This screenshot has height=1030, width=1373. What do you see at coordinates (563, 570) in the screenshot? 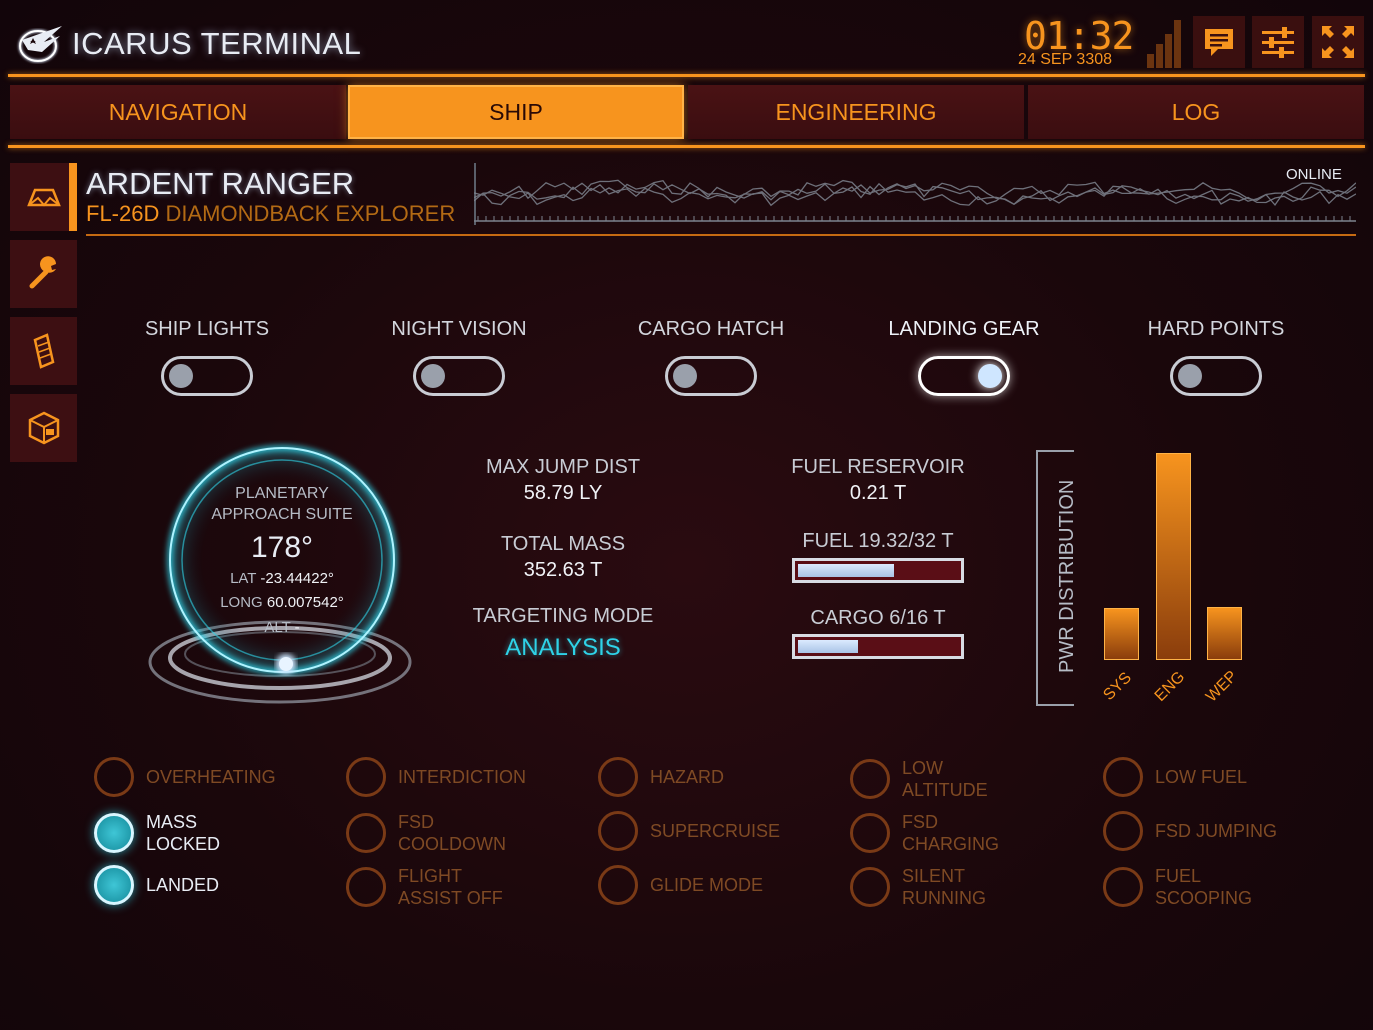
I see `total-mass-value: 352.63 T` at bounding box center [563, 570].